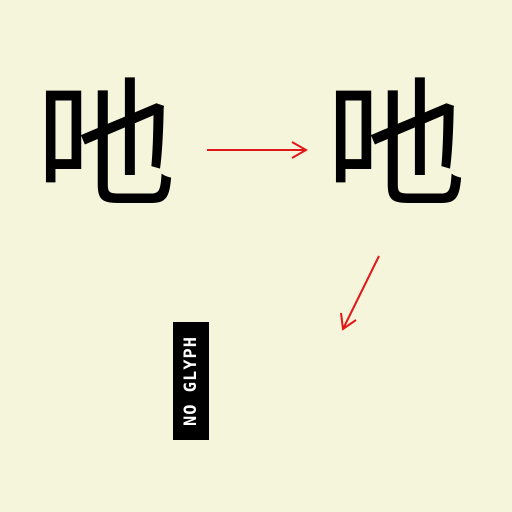 Image resolution: width=512 pixels, height=512 pixels. I want to click on arrow-right, so click(258, 150).